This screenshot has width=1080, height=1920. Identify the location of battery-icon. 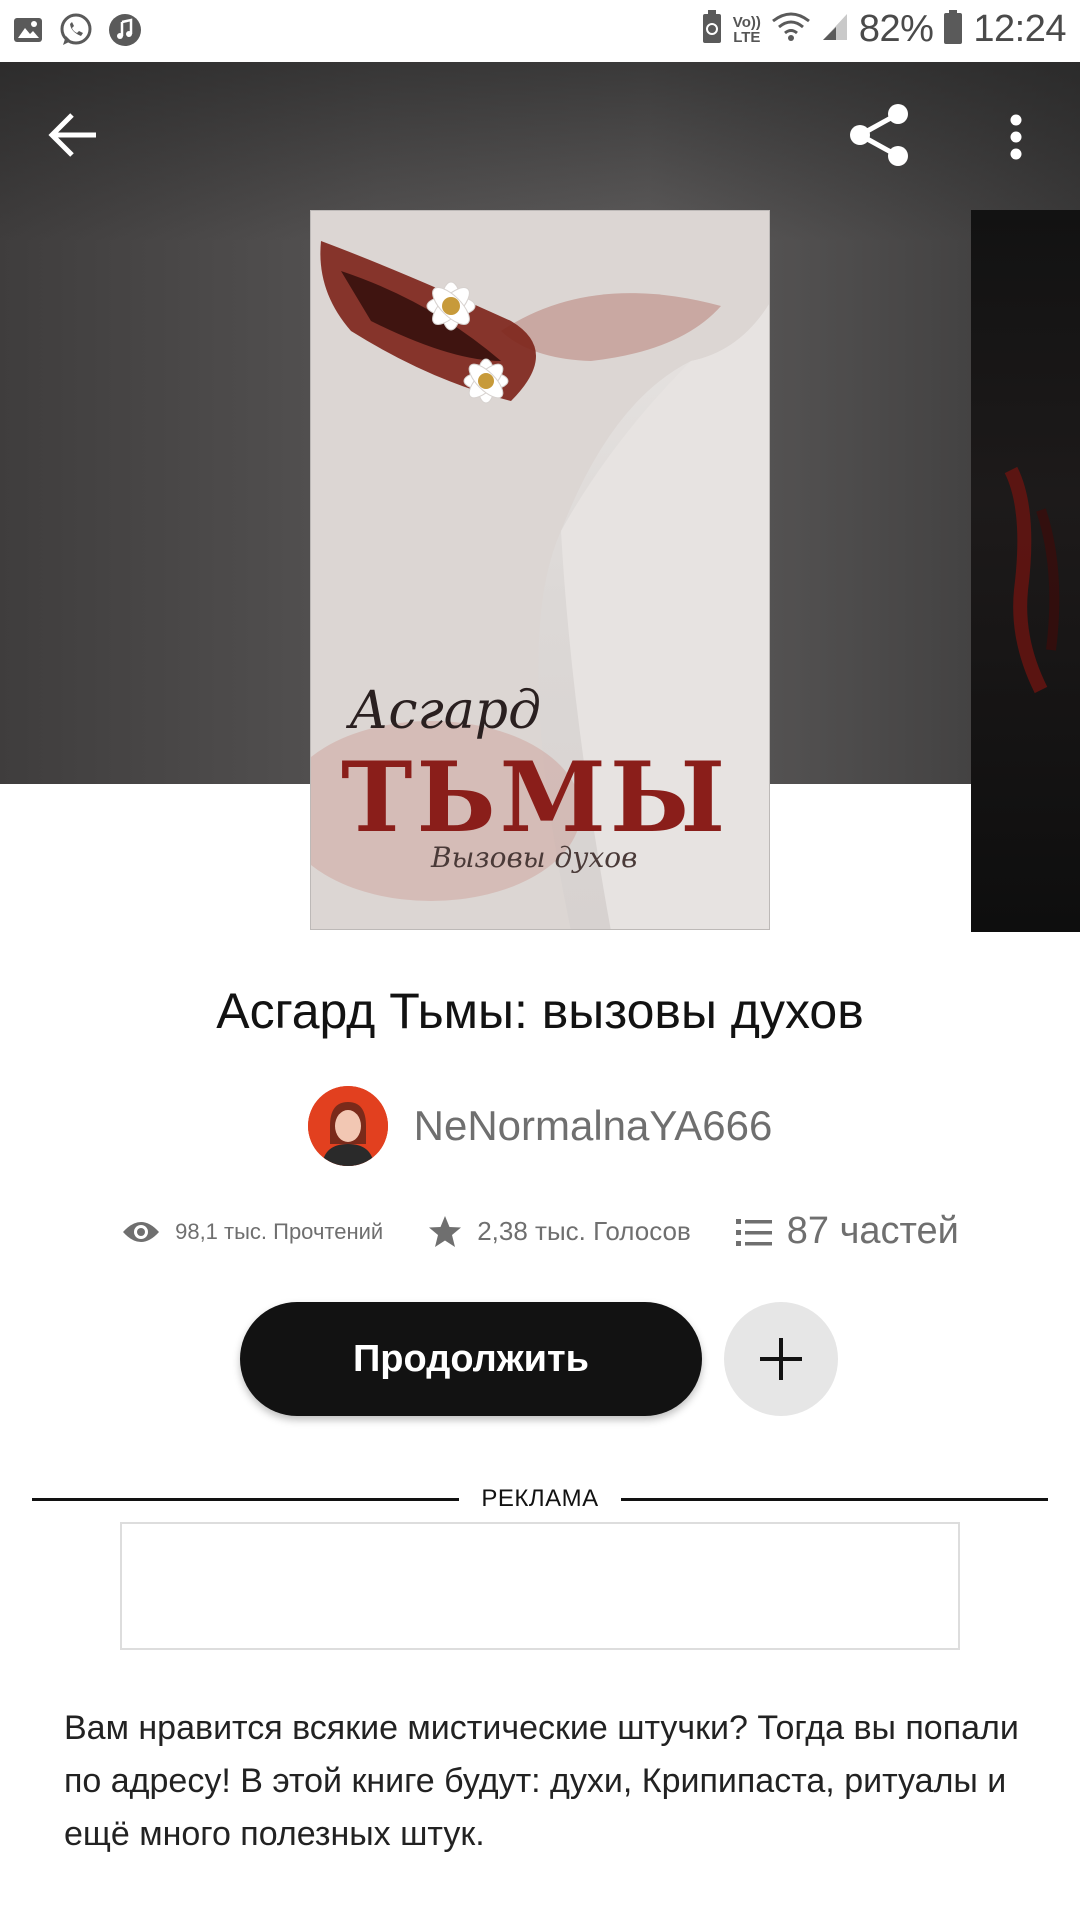
(953, 29).